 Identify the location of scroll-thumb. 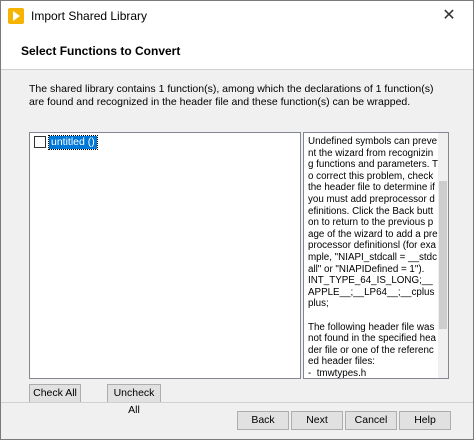
(443, 255).